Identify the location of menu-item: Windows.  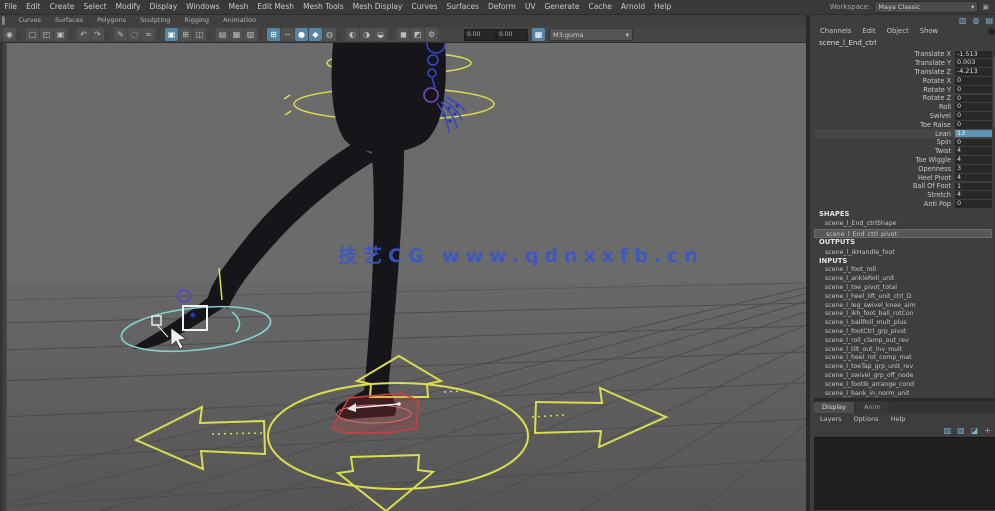
(203, 7).